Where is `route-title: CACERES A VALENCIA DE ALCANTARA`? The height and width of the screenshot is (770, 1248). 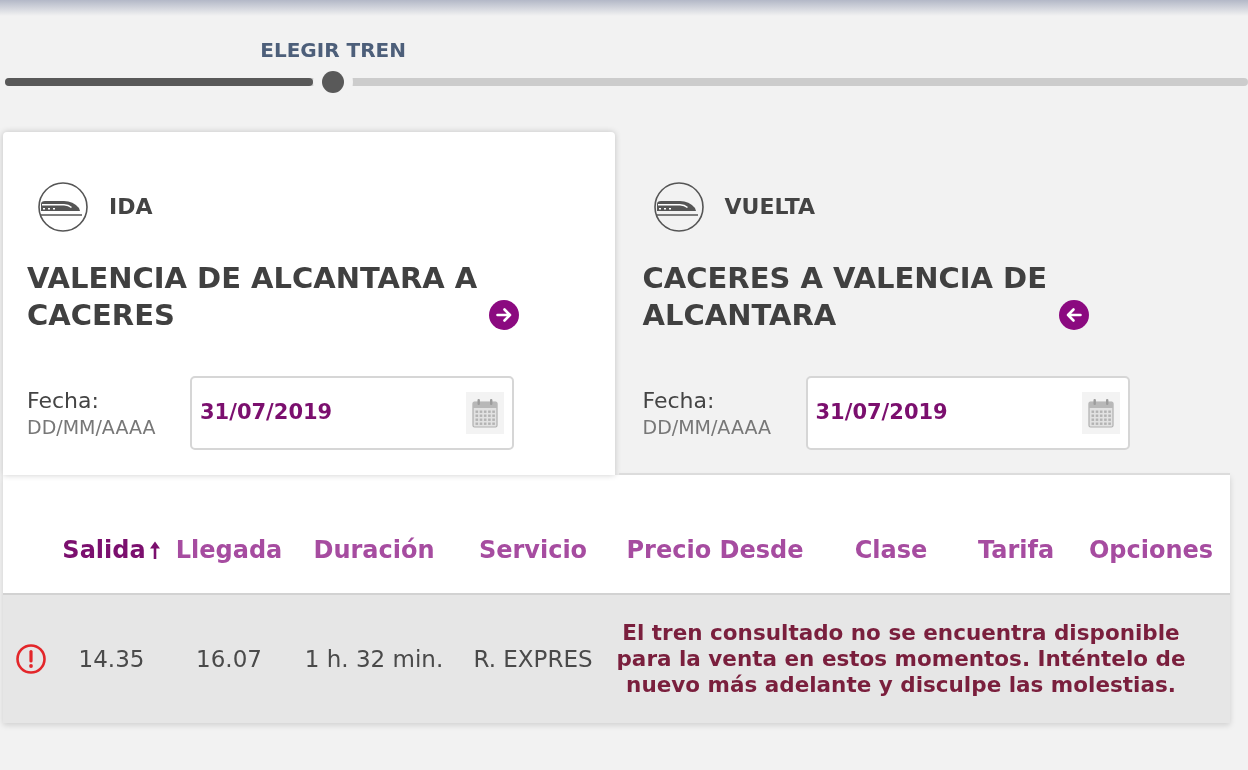 route-title: CACERES A VALENCIA DE ALCANTARA is located at coordinates (845, 297).